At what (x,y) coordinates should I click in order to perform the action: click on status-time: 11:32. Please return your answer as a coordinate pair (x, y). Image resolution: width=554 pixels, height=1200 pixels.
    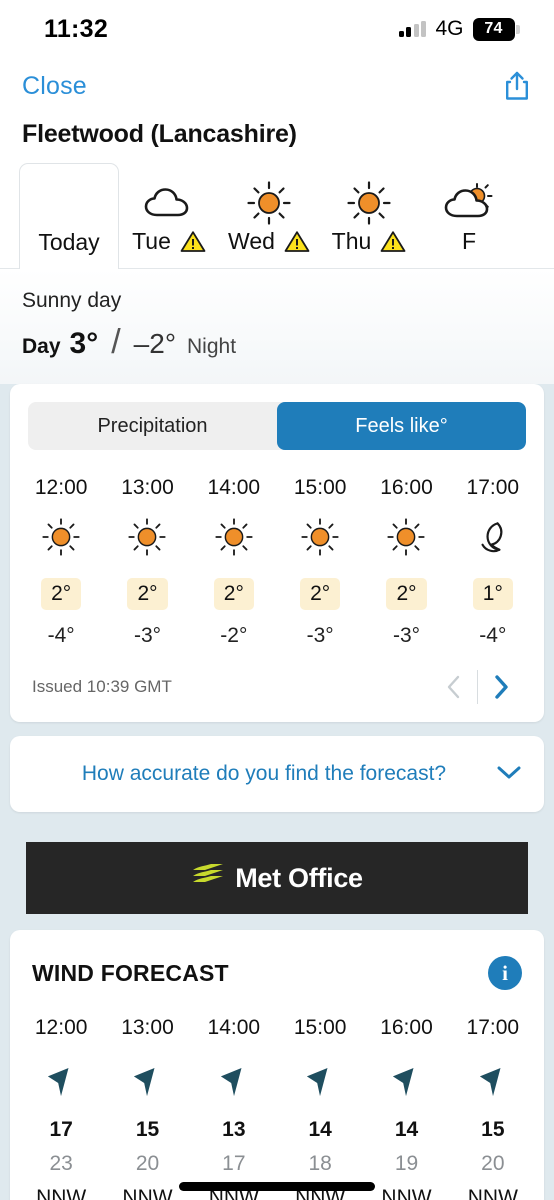
    Looking at the image, I should click on (76, 28).